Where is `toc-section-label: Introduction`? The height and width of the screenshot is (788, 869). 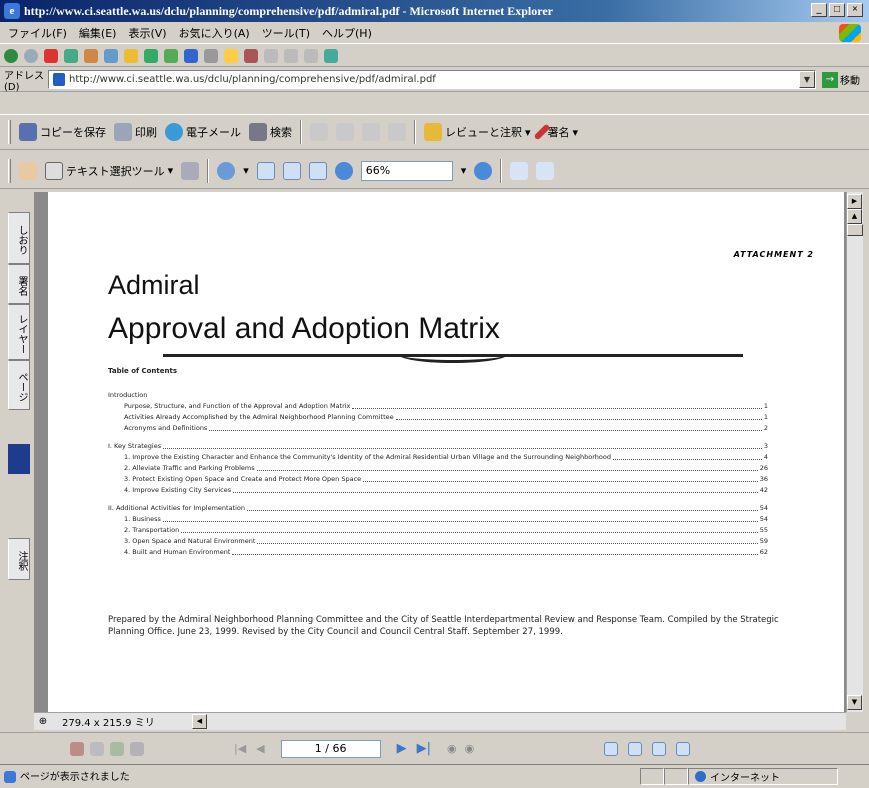 toc-section-label: Introduction is located at coordinates (128, 395).